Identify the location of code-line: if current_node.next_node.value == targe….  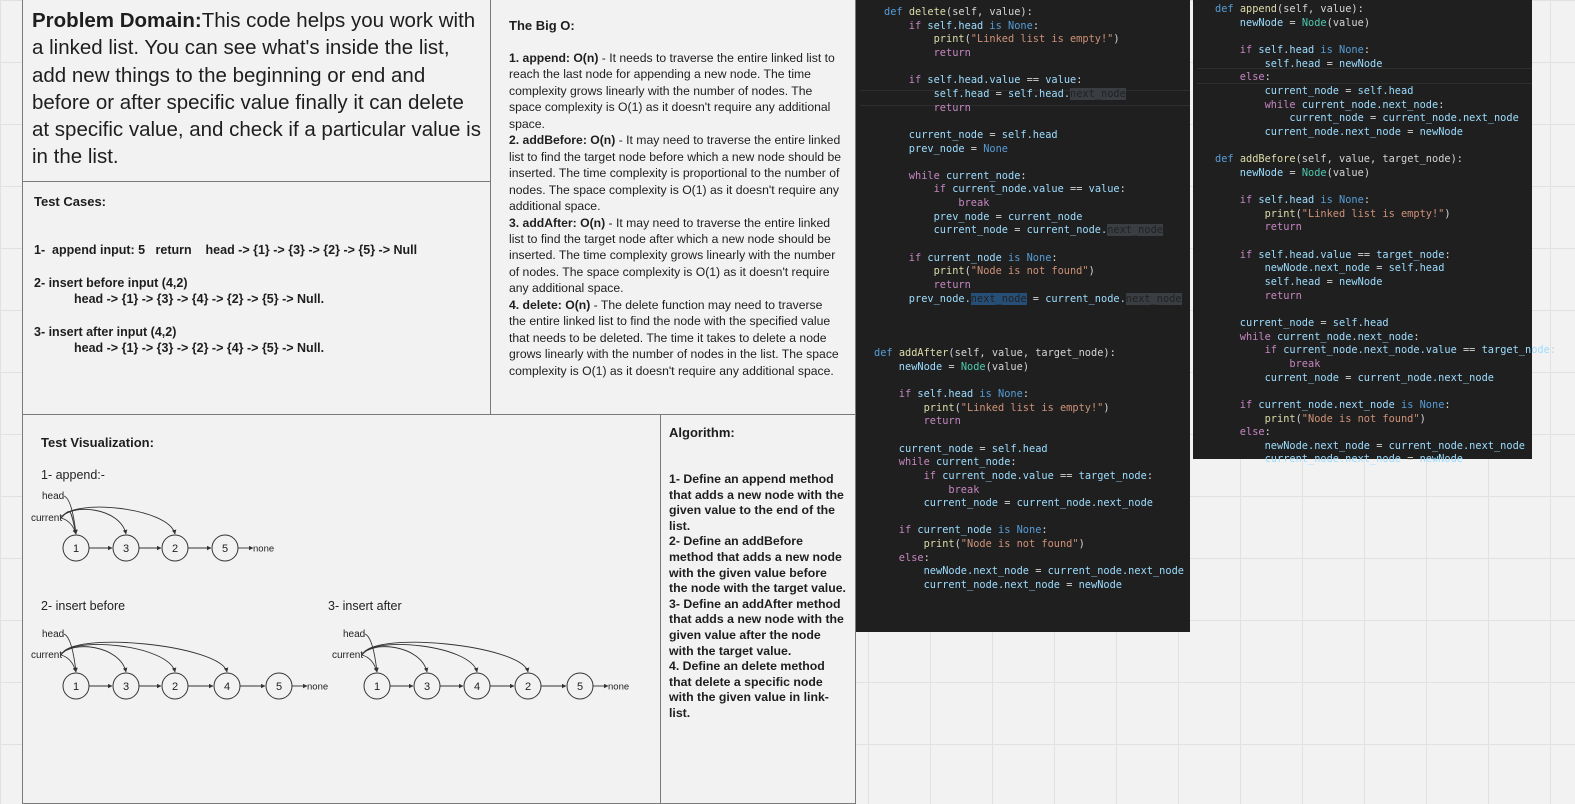
(1385, 350).